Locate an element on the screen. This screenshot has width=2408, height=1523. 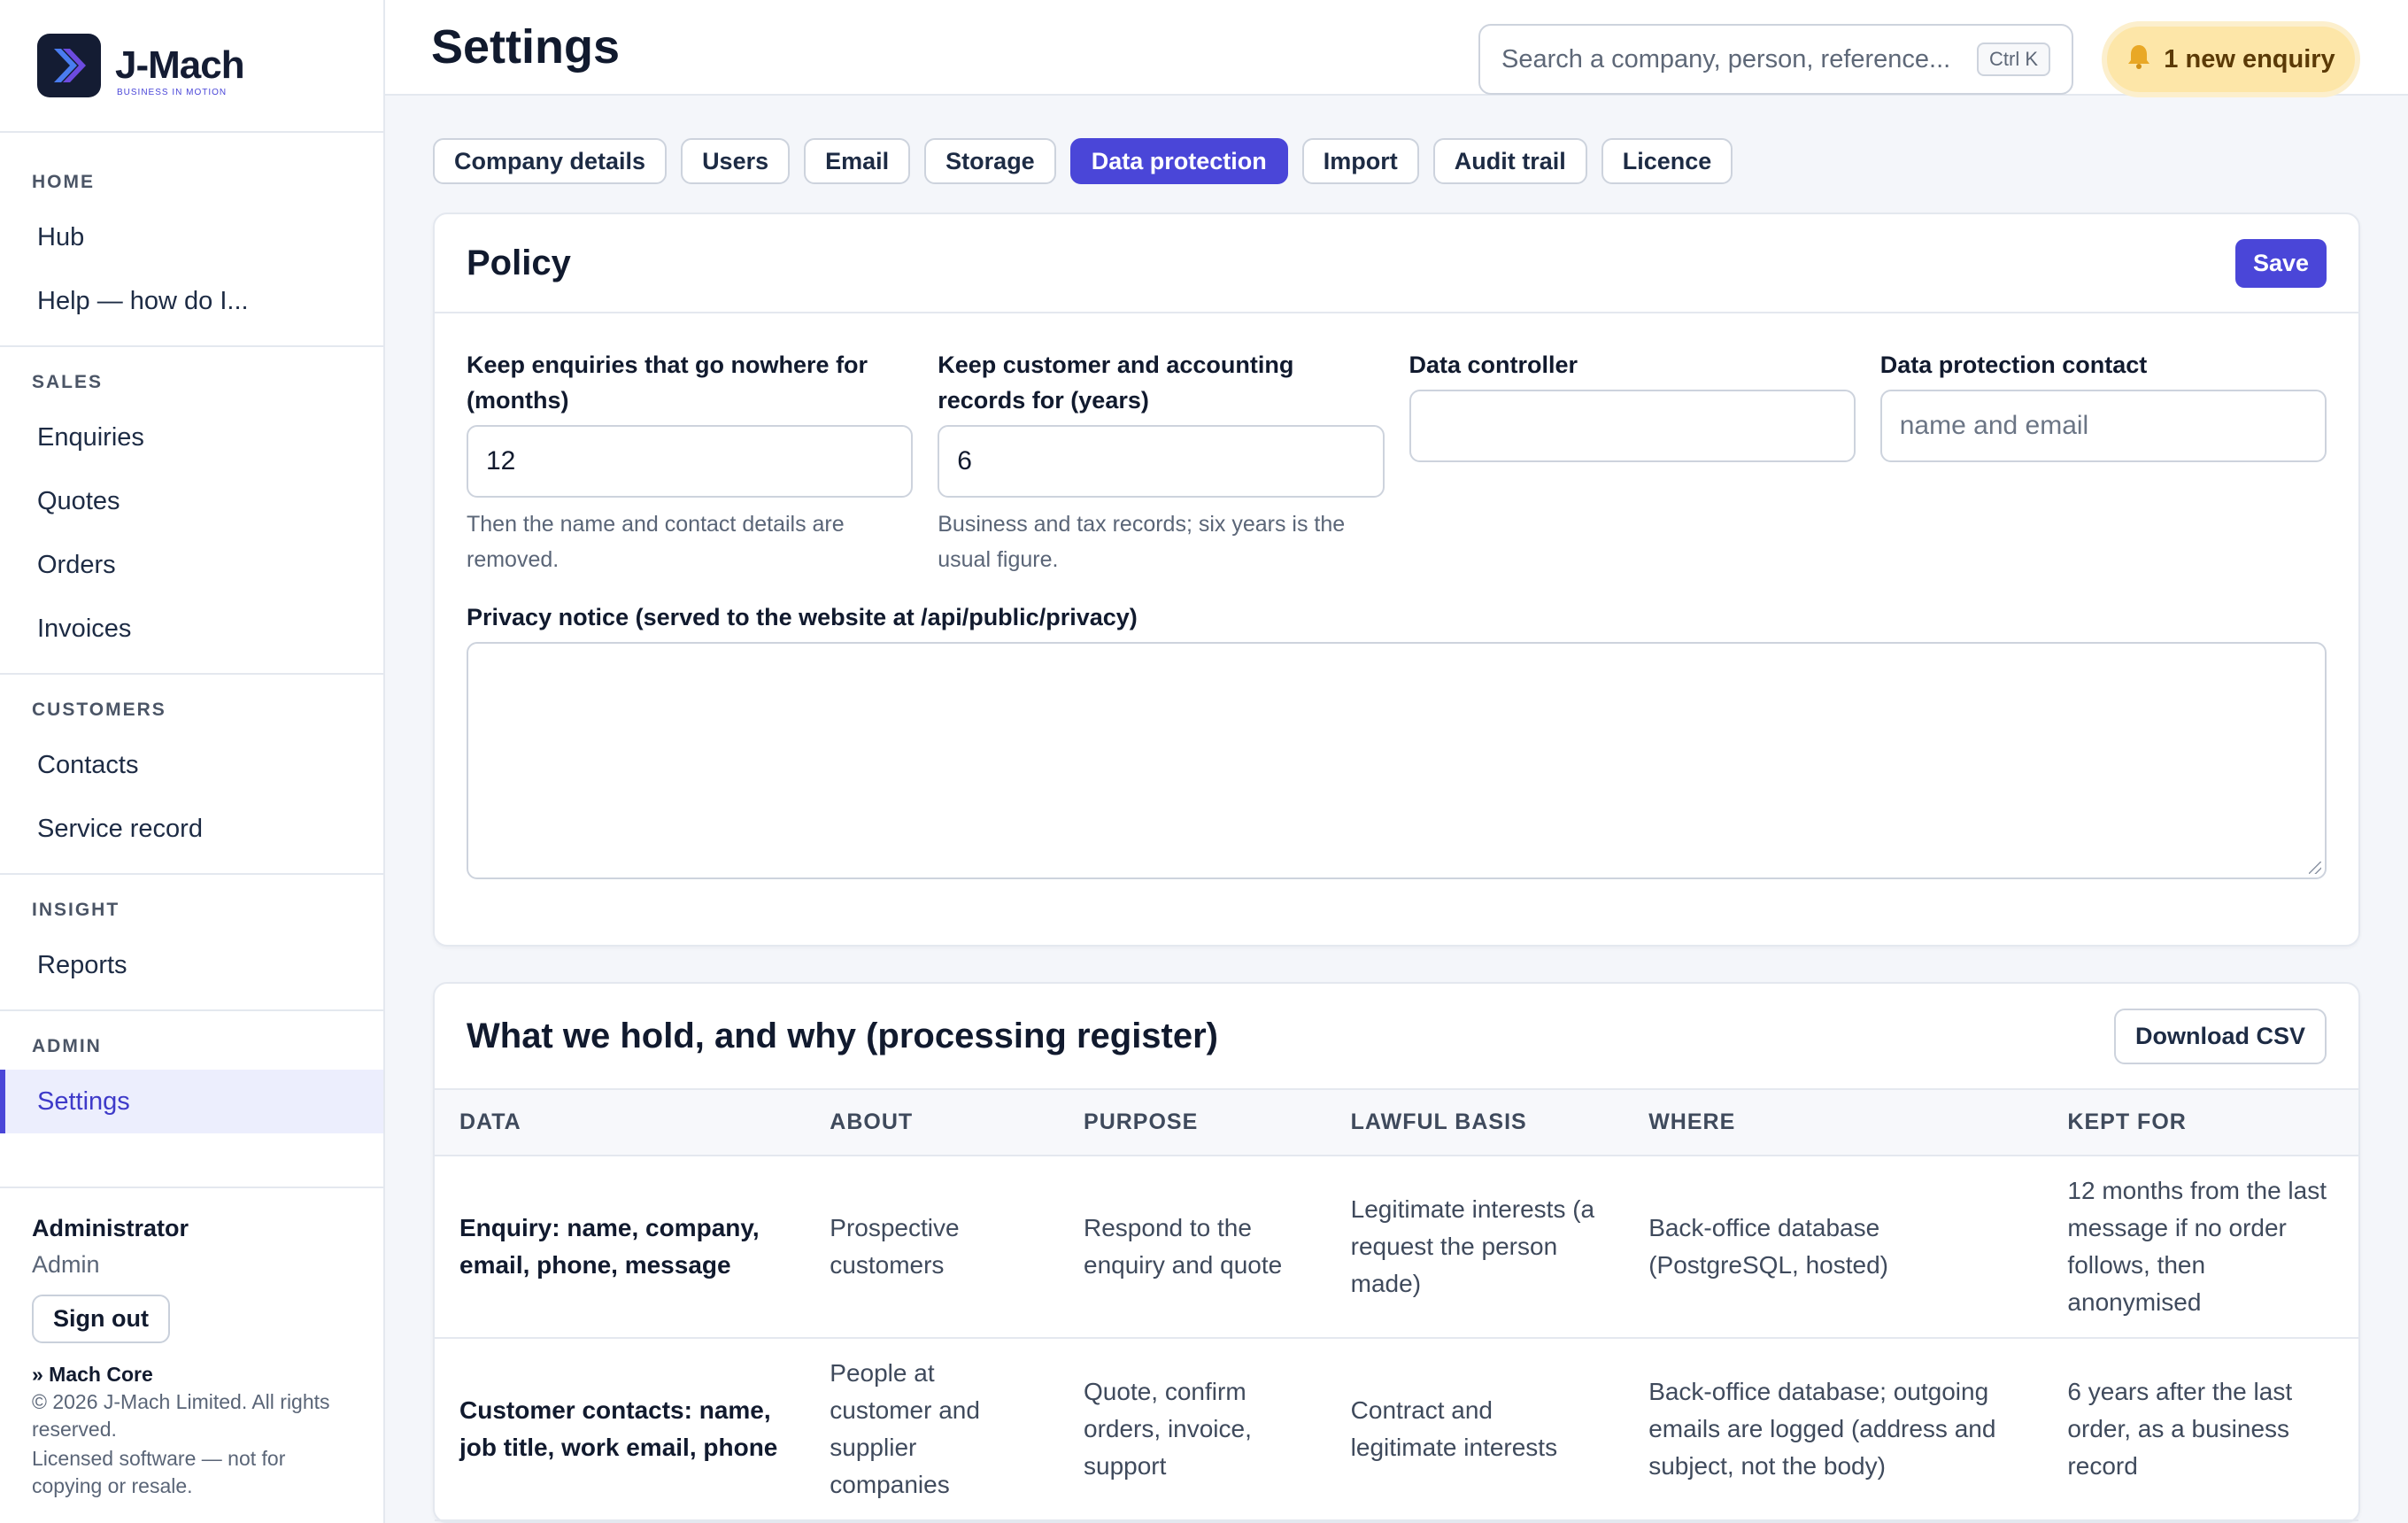
user-name: Administrator is located at coordinates (110, 1228).